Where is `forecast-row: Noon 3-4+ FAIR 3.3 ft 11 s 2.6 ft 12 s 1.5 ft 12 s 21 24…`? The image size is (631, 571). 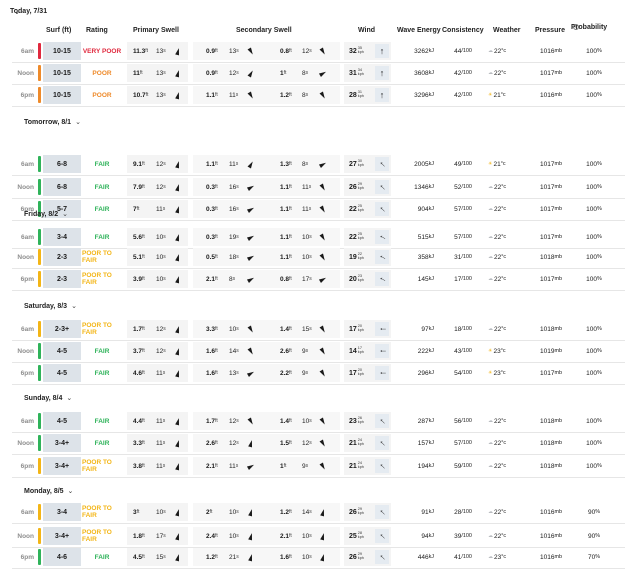
forecast-row: Noon 3-4+ FAIR 3.3 ft 11 s 2.6 ft 12 s 1.5 ft 12 s 21 24… is located at coordinates (315, 443).